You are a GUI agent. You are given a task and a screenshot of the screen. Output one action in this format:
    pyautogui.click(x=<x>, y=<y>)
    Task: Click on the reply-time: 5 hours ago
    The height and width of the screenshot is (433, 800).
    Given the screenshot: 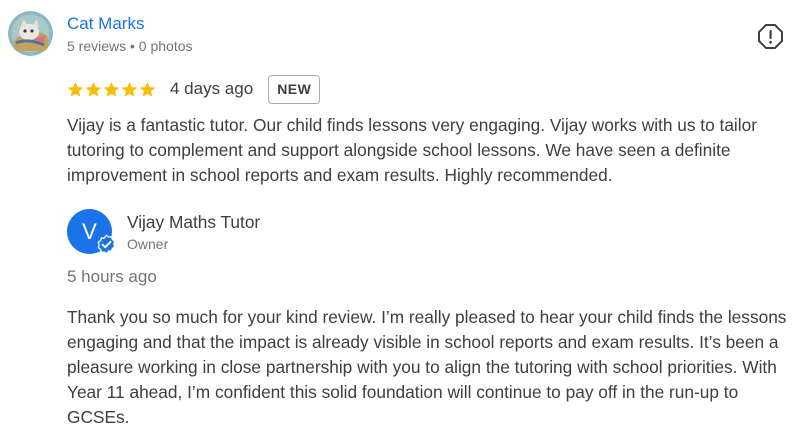 What is the action you would take?
    pyautogui.click(x=112, y=276)
    